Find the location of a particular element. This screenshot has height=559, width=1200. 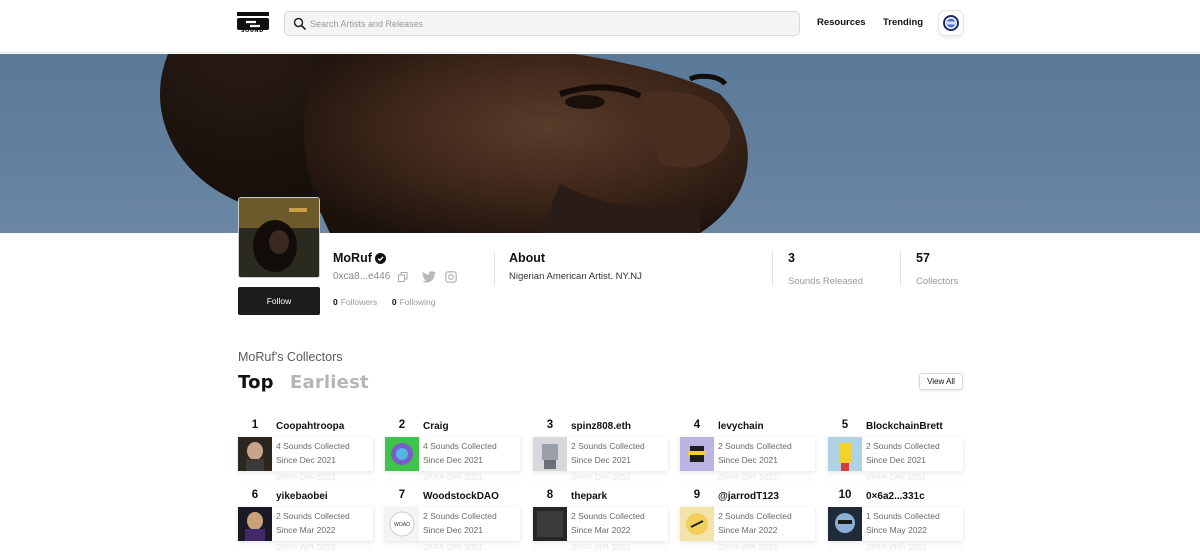

followers-stat: 0 Followers is located at coordinates (355, 302).